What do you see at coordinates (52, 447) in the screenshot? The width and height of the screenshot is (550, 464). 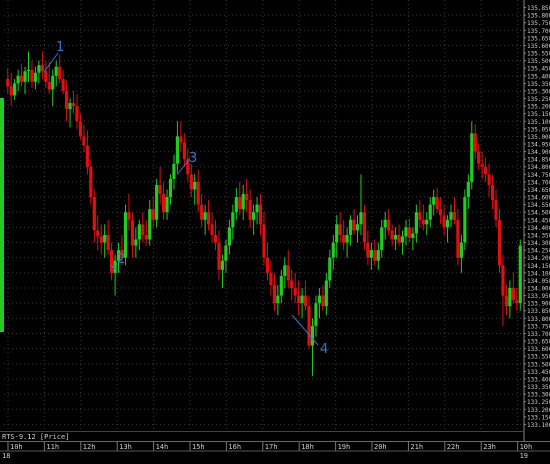 I see `time-tick-label: 11h` at bounding box center [52, 447].